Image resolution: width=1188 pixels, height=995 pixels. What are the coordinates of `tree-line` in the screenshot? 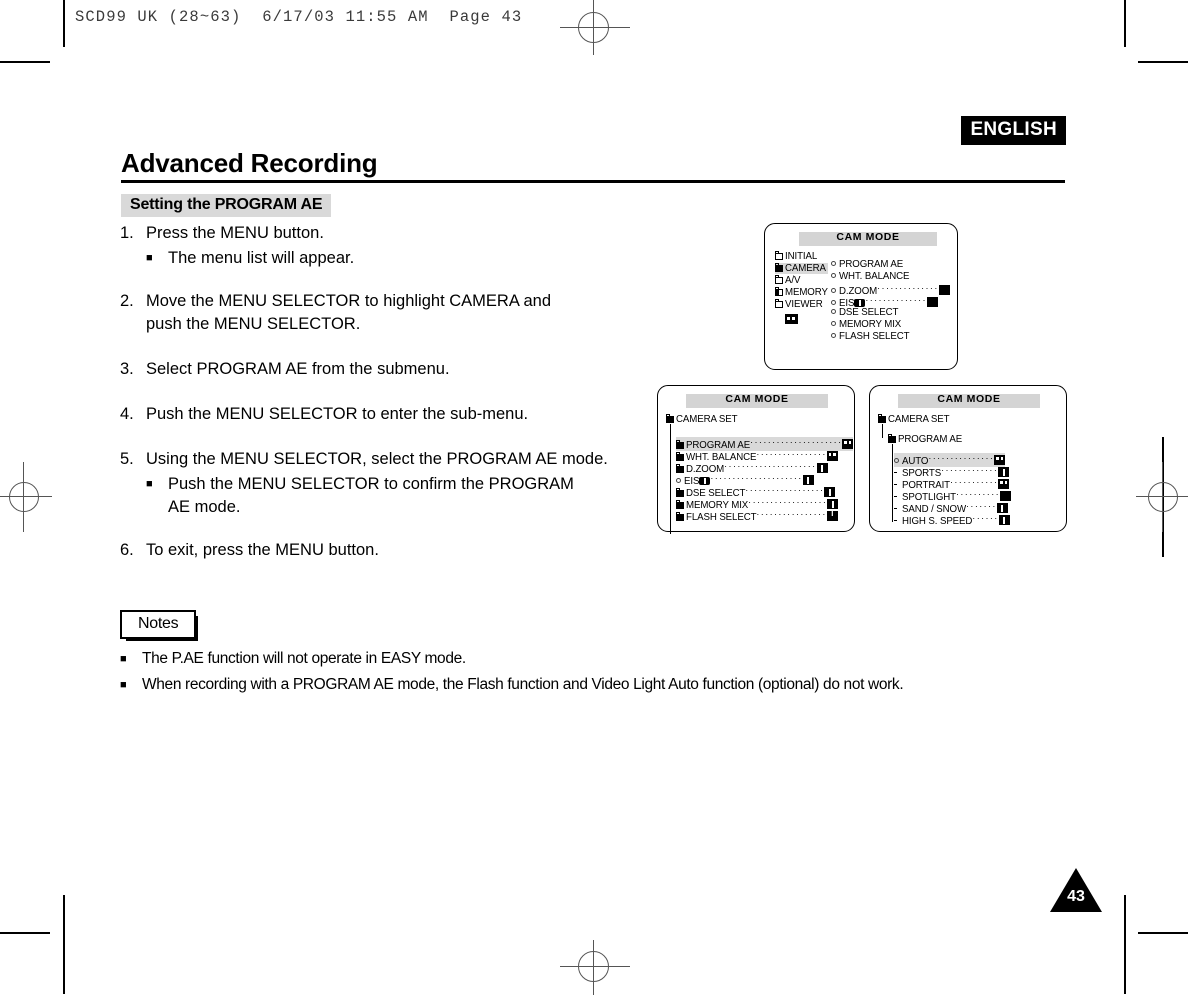 It's located at (883, 431).